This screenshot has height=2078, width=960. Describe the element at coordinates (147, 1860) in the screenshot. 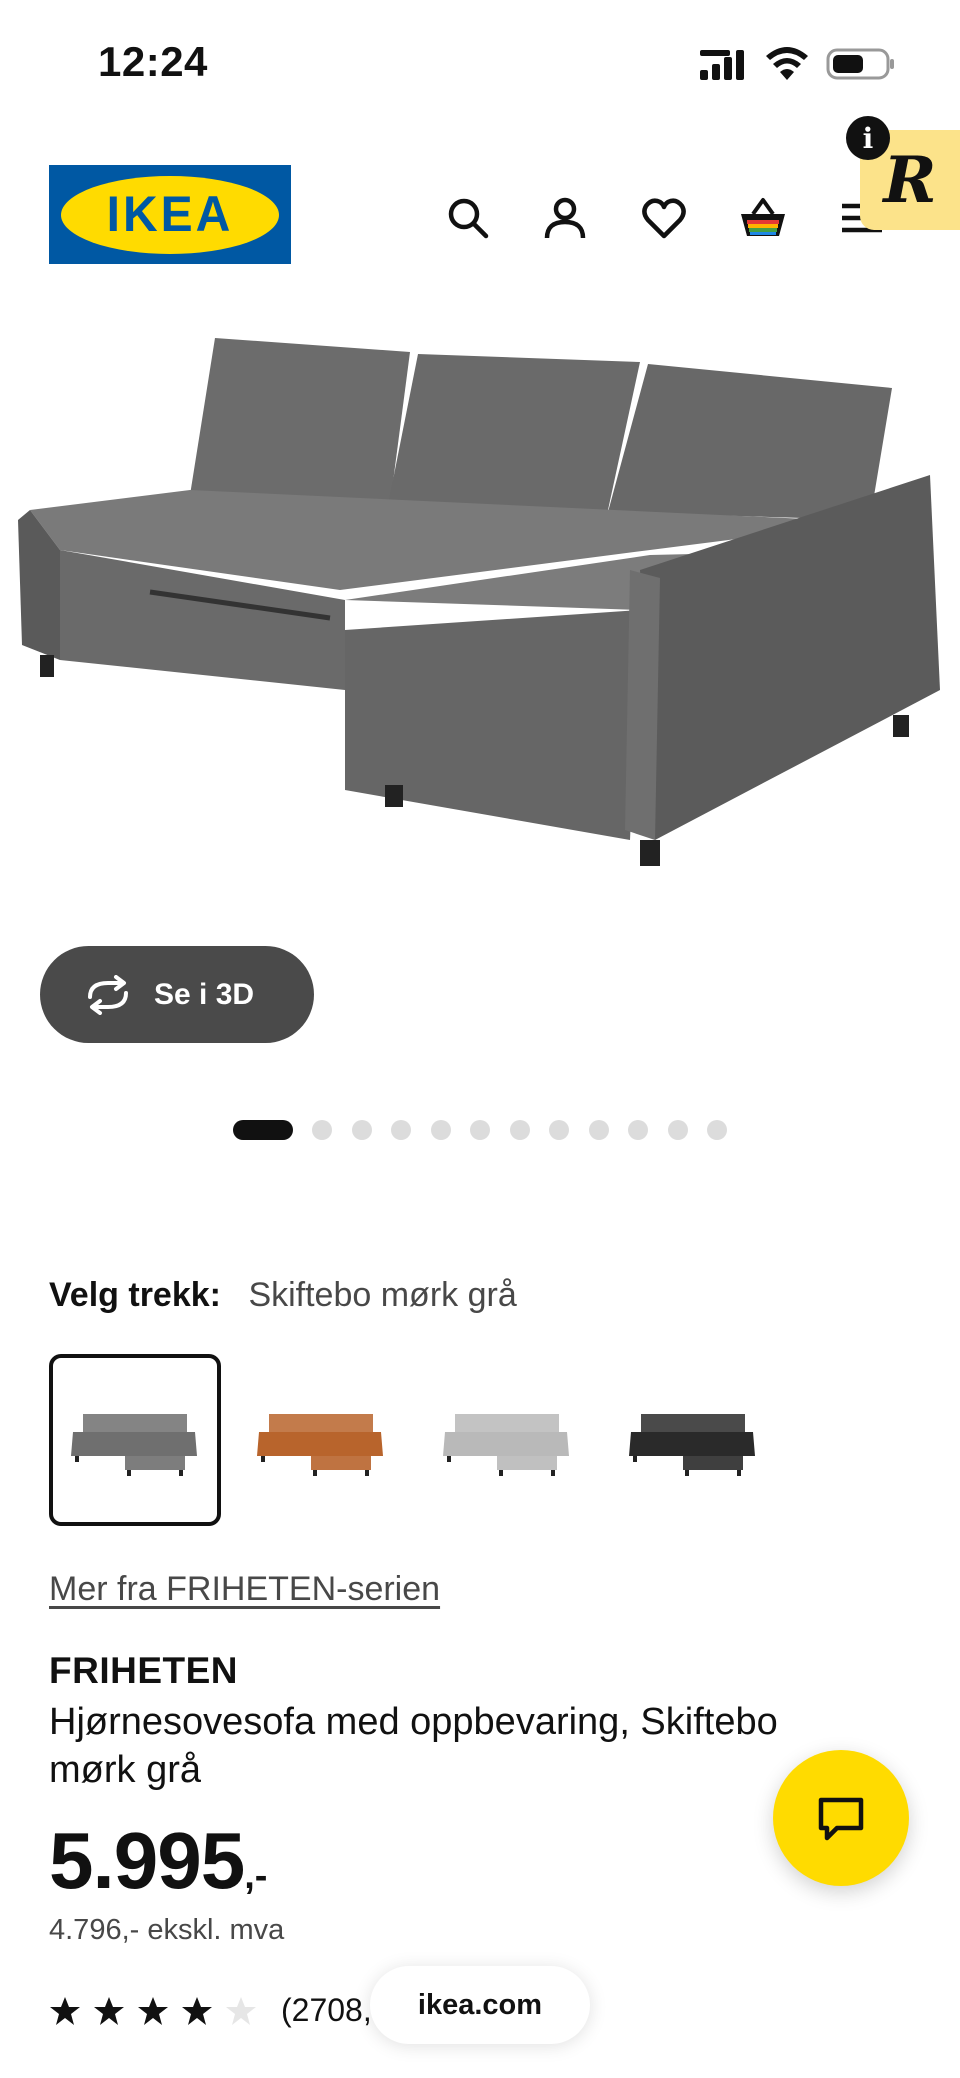

I see `price-main: 5.995` at that location.